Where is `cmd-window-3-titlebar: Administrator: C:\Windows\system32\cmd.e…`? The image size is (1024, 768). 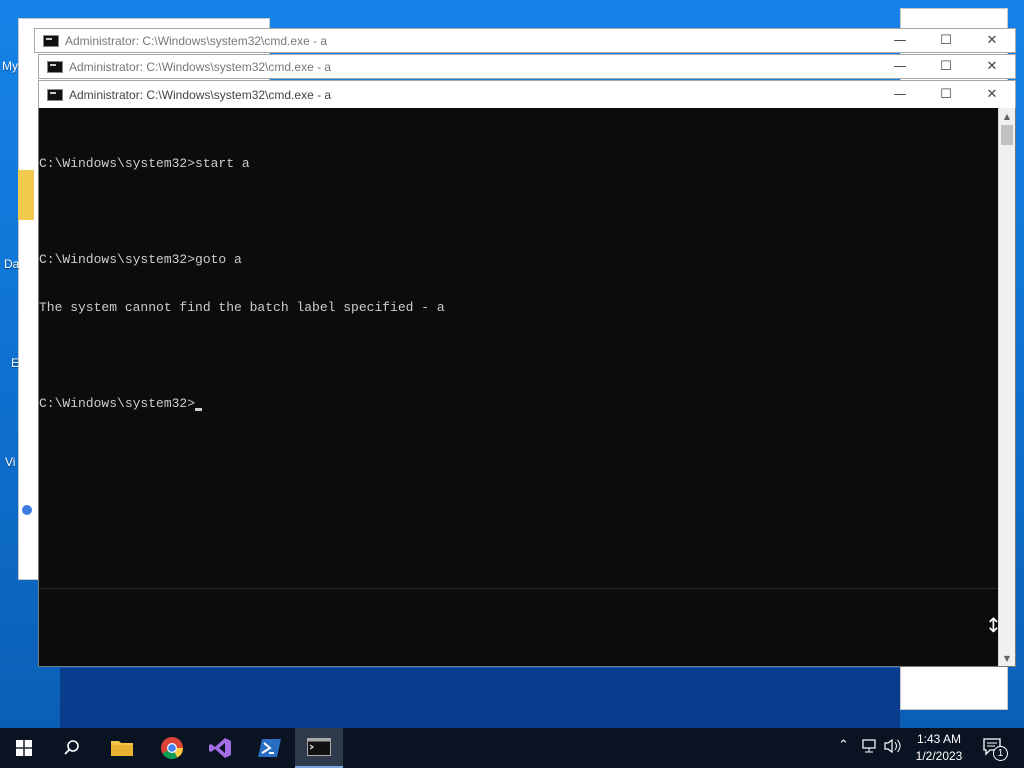
cmd-window-3-titlebar: Administrator: C:\Windows\system32\cmd.e… is located at coordinates (527, 94).